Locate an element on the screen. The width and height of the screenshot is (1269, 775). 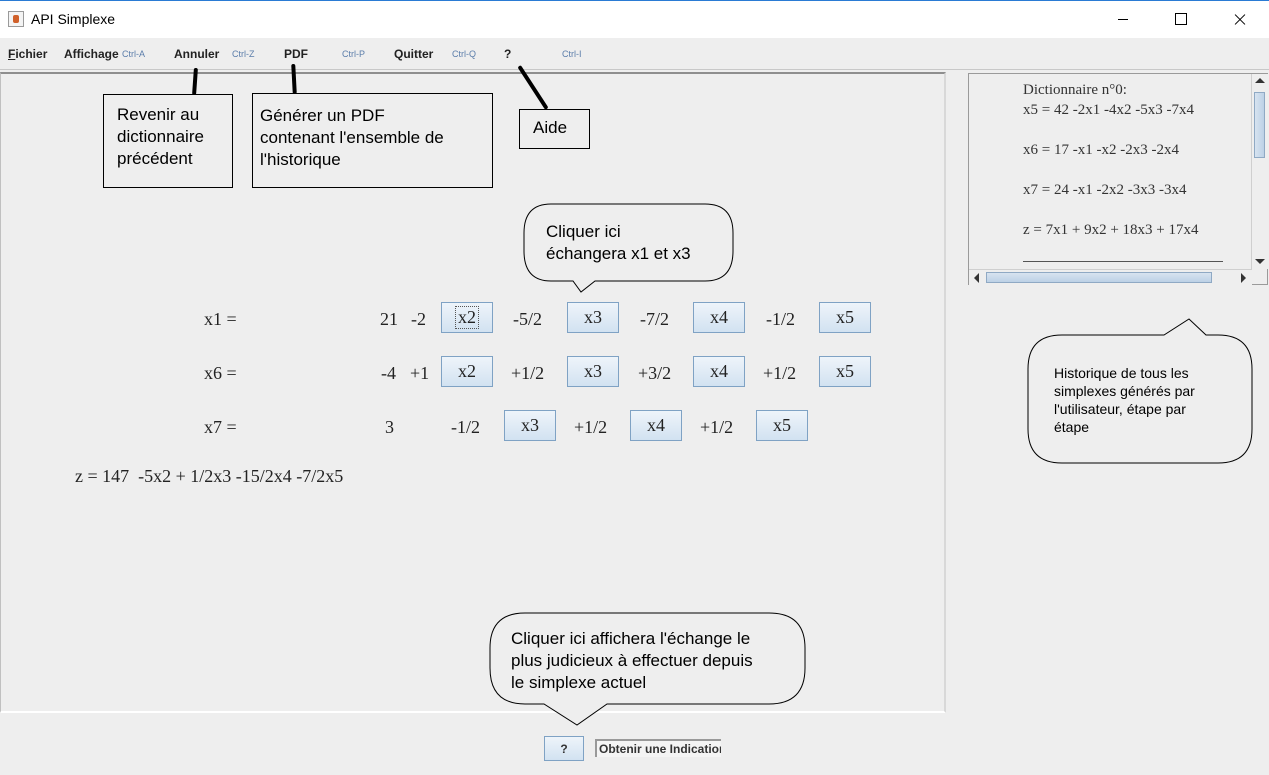
equation-constant: -4 is located at coordinates (388, 373).